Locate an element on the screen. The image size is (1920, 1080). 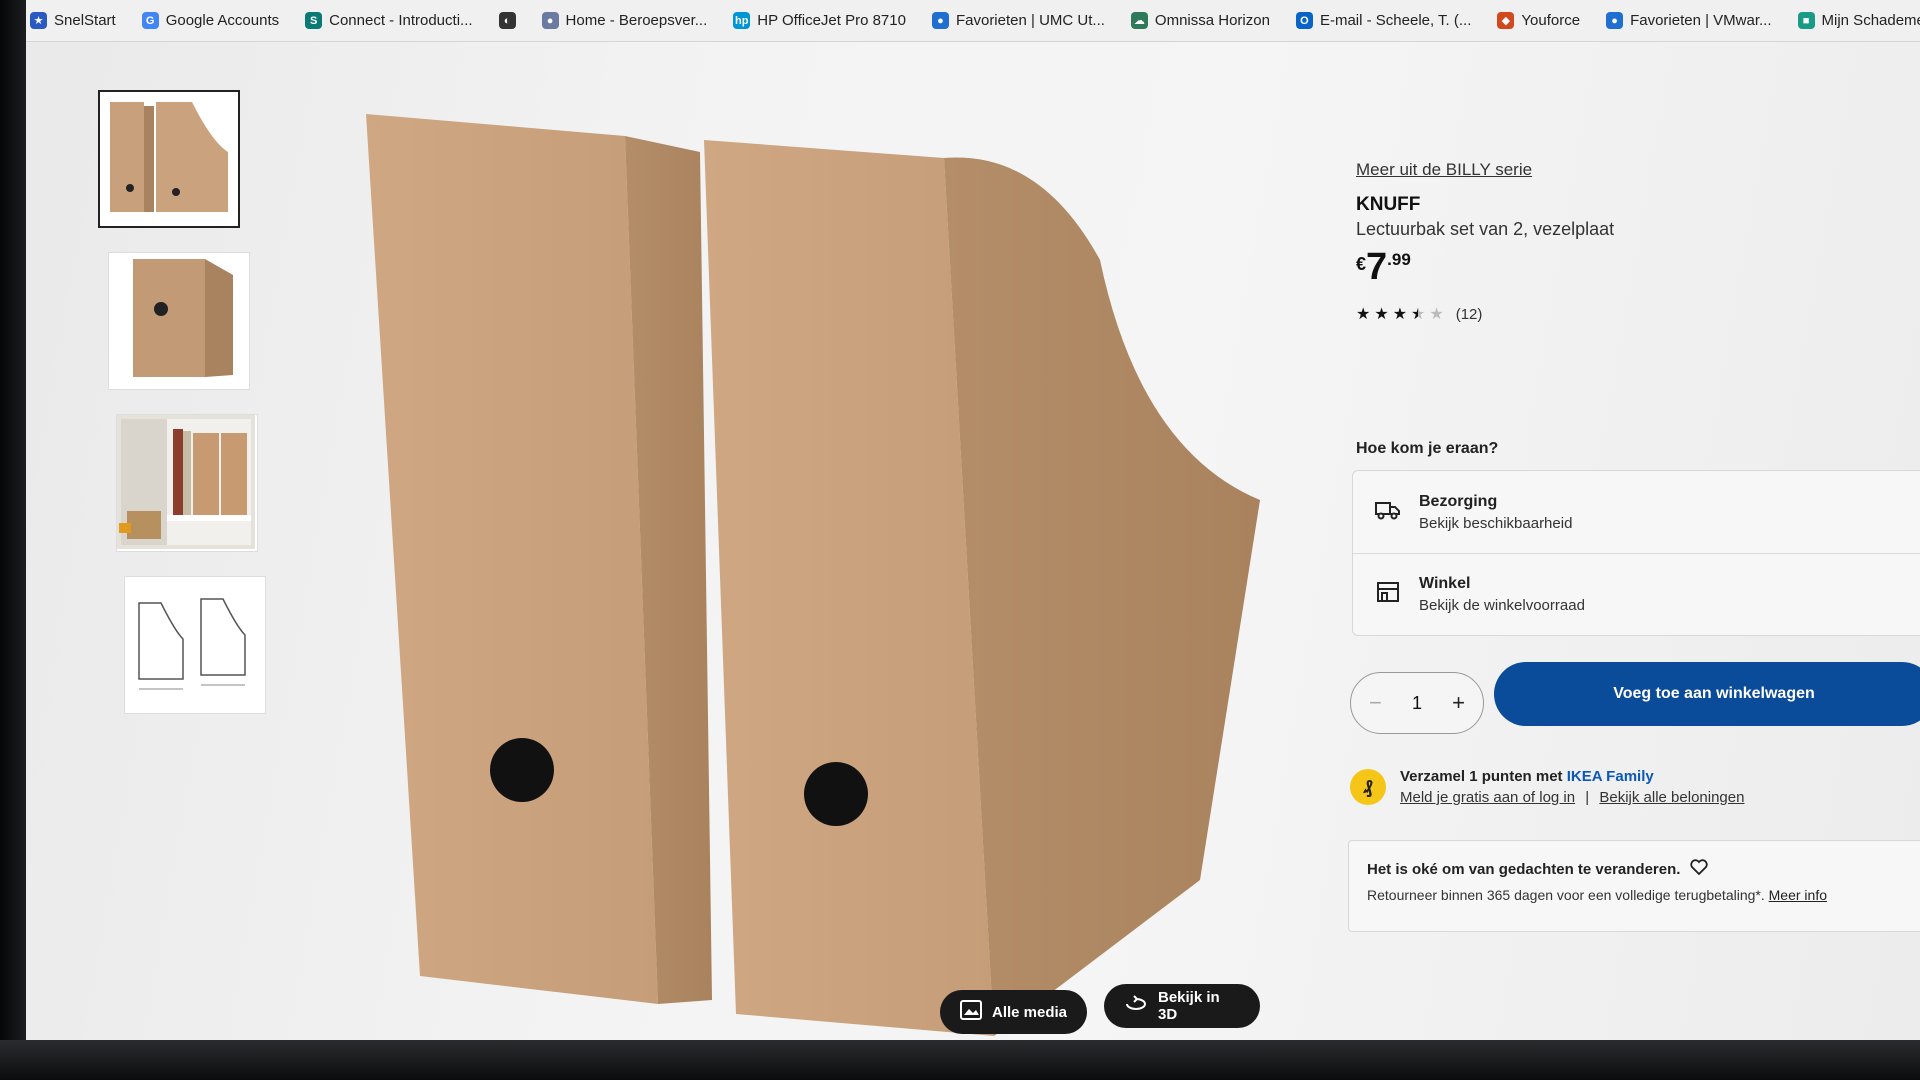
thumbnail-side is located at coordinates (179, 321).